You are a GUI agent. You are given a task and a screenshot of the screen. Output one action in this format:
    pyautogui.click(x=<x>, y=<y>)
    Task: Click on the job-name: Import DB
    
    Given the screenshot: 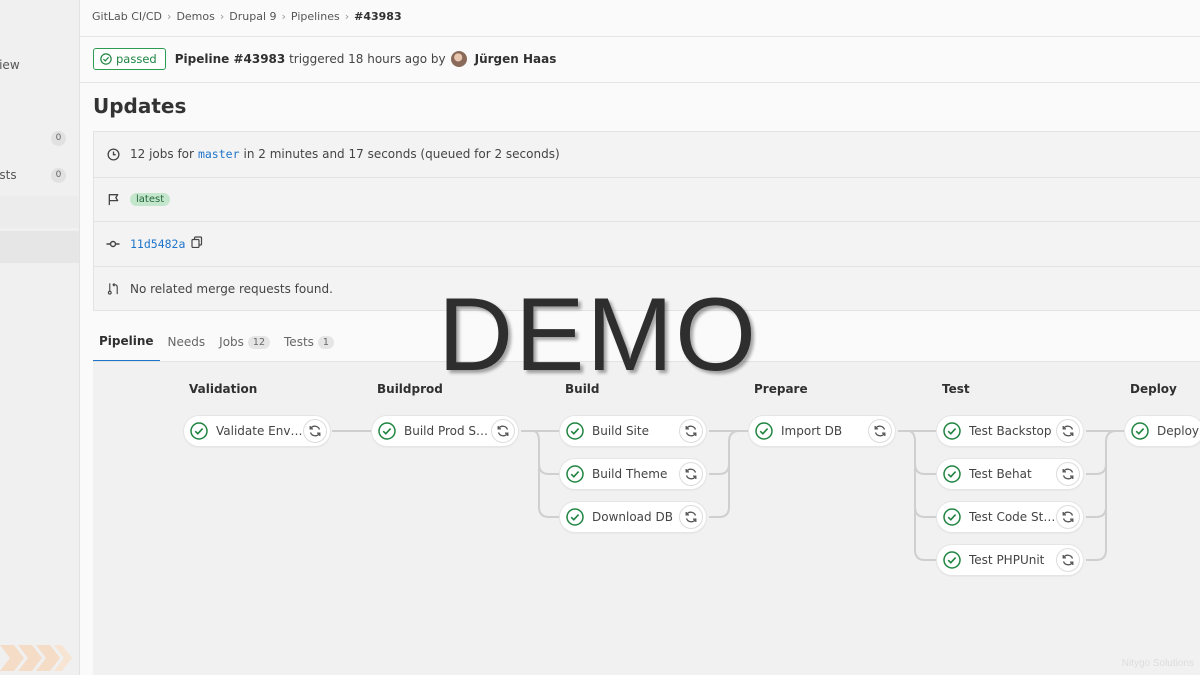 What is the action you would take?
    pyautogui.click(x=812, y=431)
    